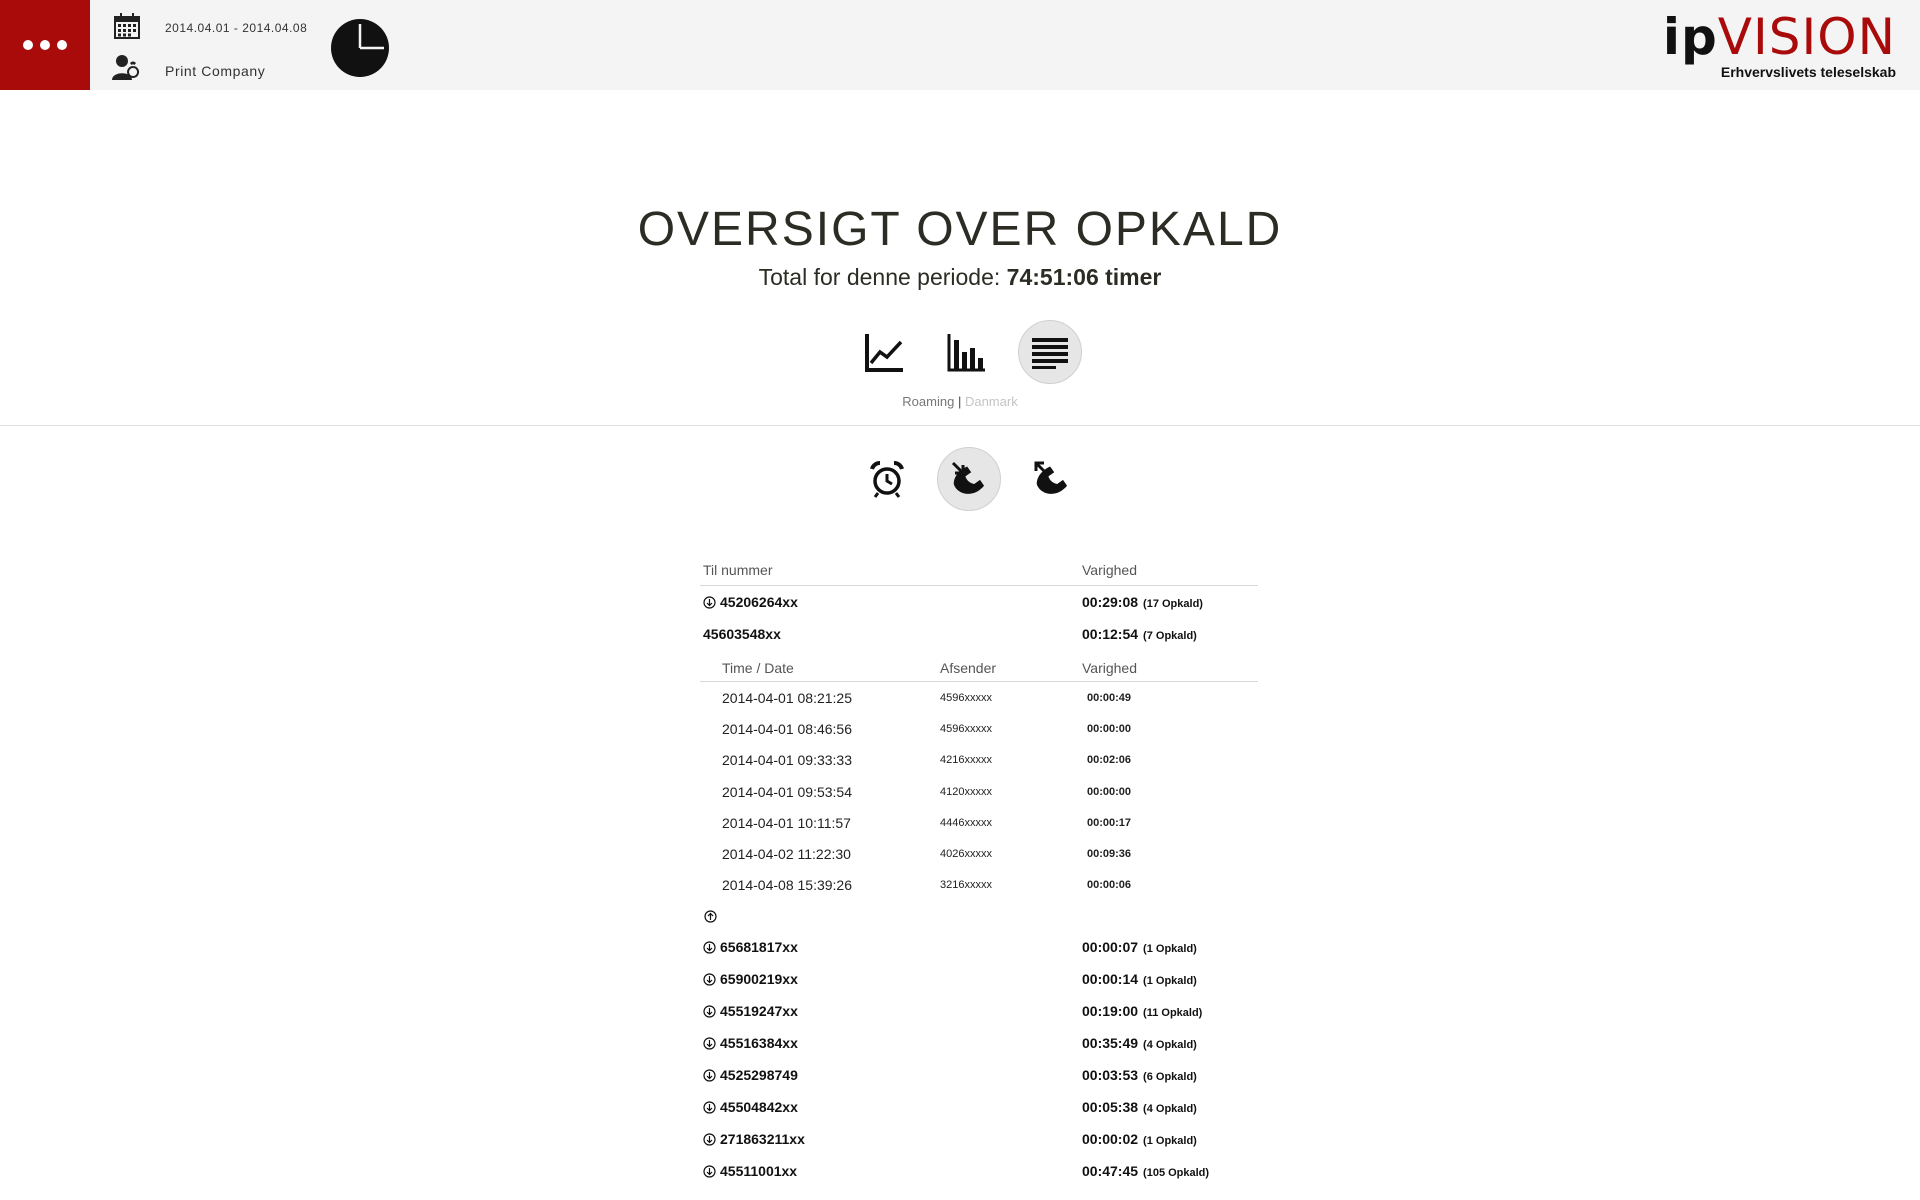  I want to click on row-number: 45504842xx, so click(750, 1107).